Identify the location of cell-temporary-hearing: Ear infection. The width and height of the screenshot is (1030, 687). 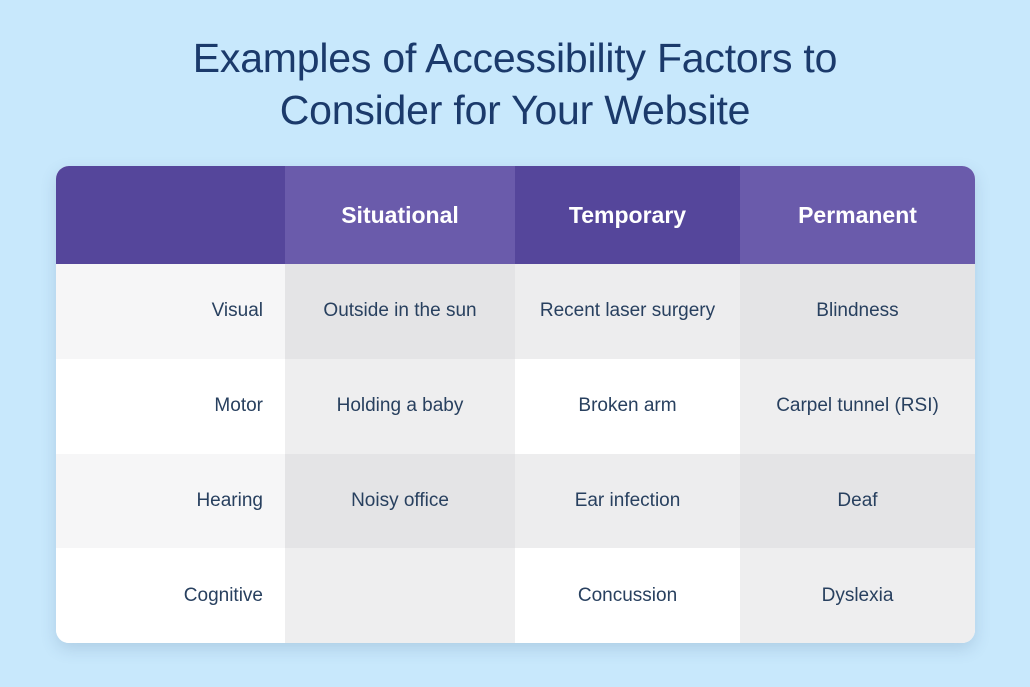
(627, 501).